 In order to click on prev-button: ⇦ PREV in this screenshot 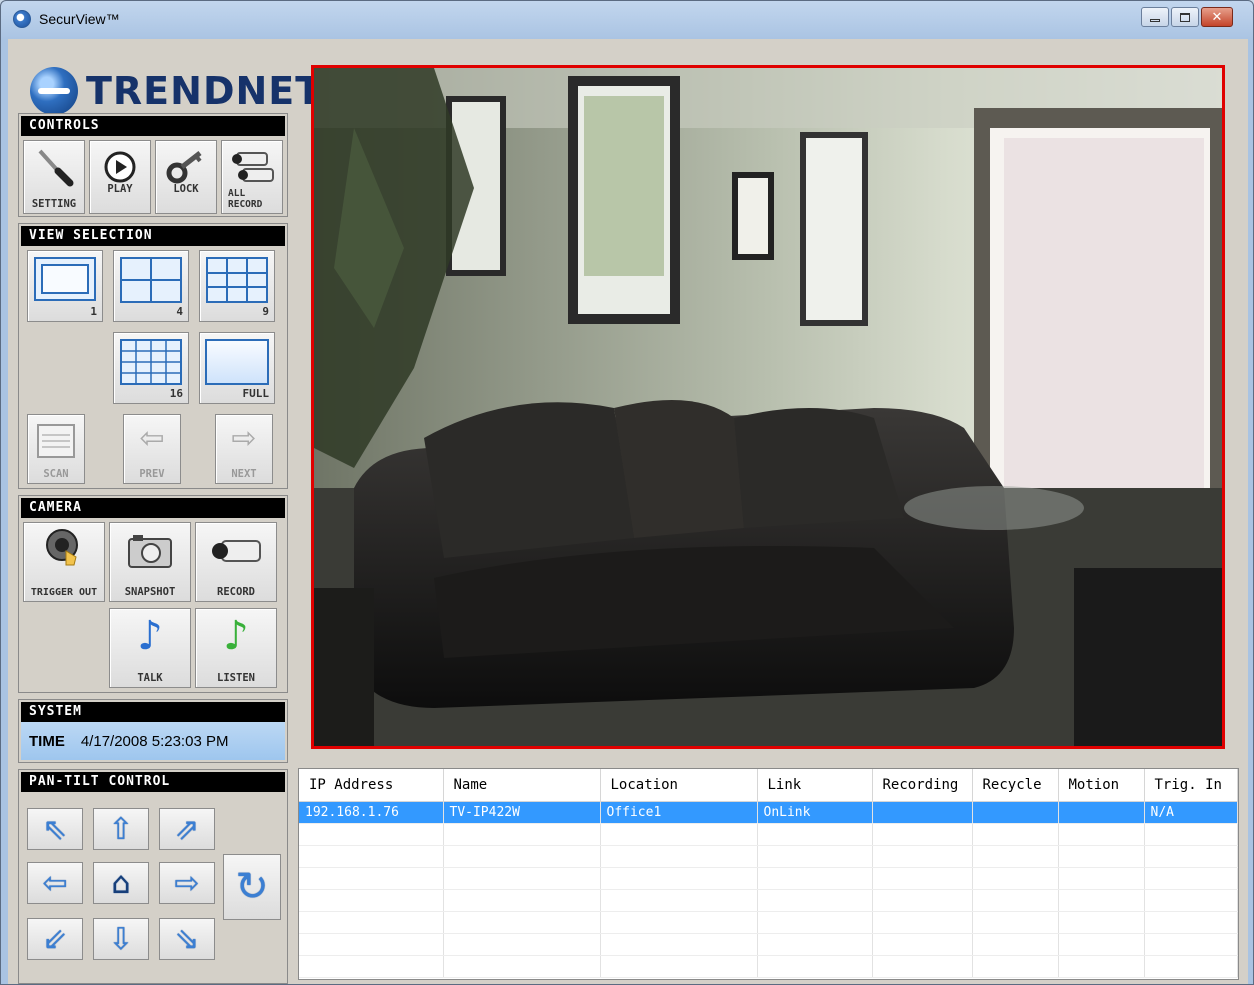, I will do `click(152, 449)`.